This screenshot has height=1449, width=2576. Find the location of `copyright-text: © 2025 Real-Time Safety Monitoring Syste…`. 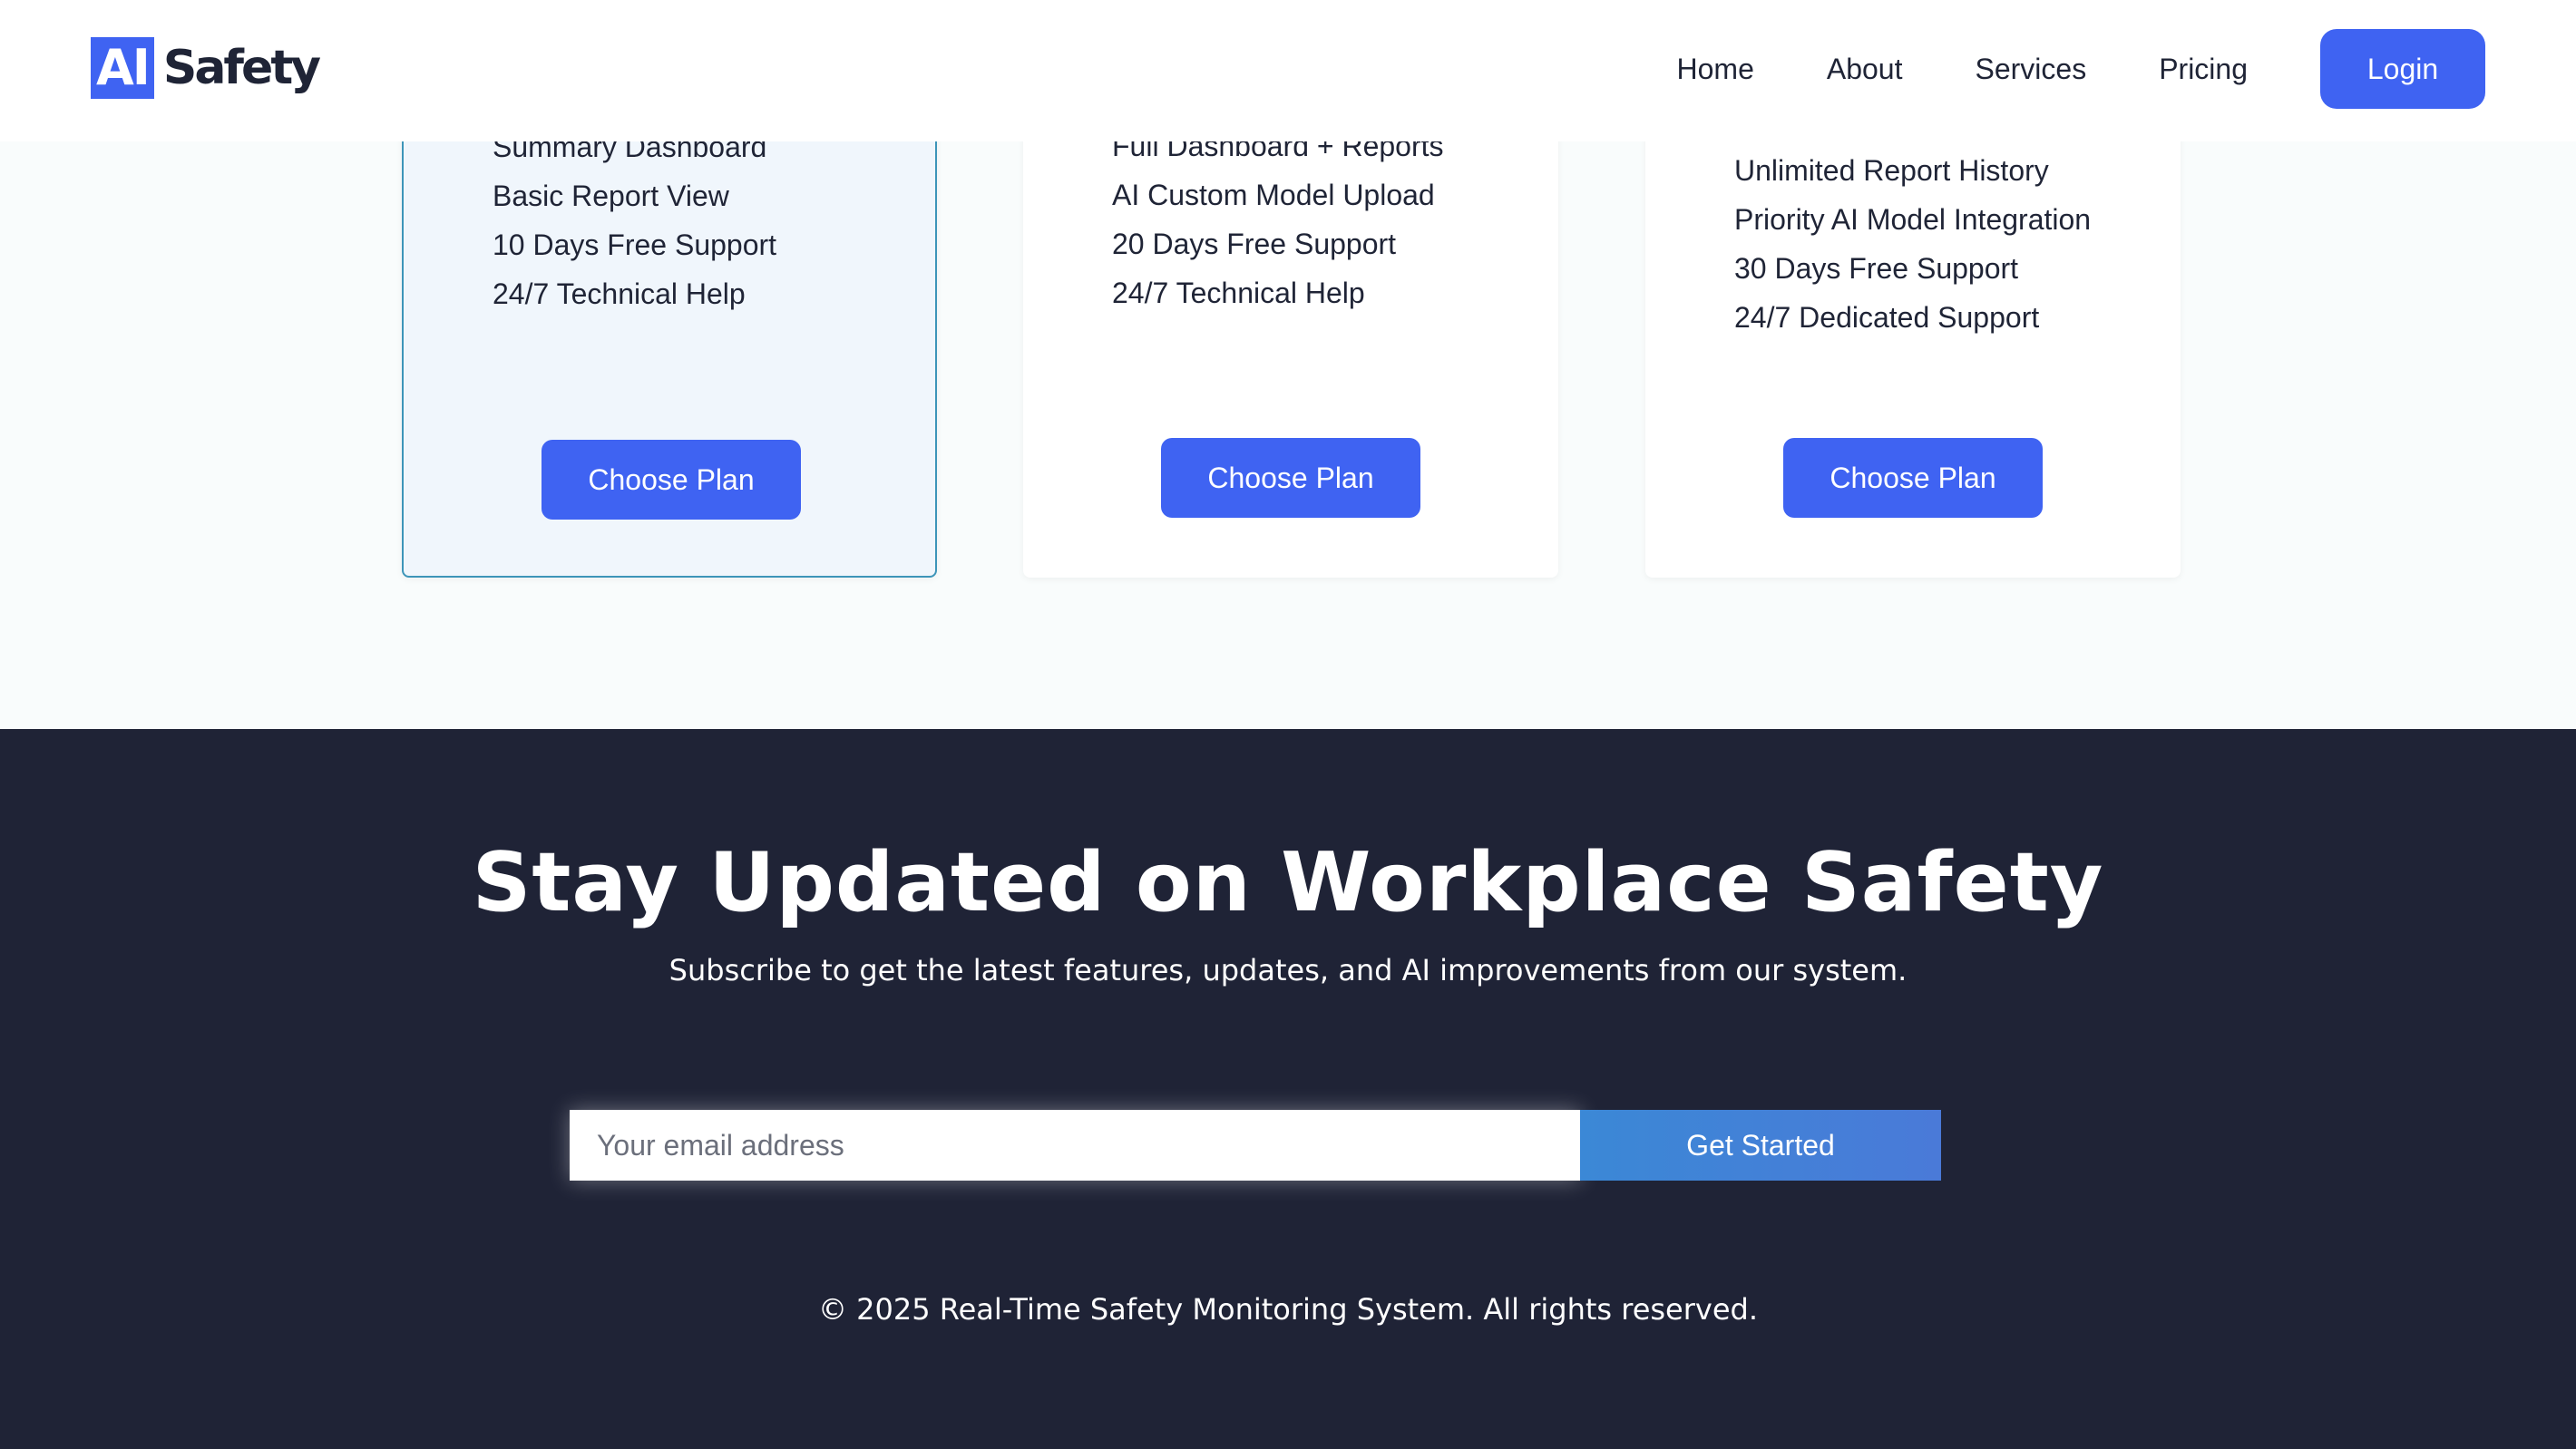

copyright-text: © 2025 Real-Time Safety Monitoring Syste… is located at coordinates (1288, 1310).